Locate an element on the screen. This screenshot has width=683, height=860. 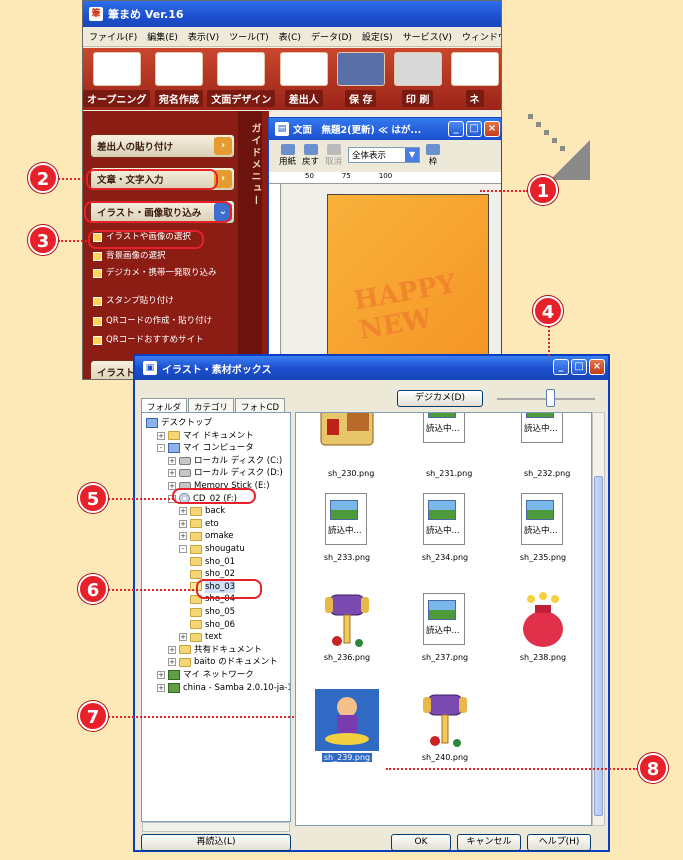
postcard-preview: HAPPY NEW is located at coordinates (408, 286).